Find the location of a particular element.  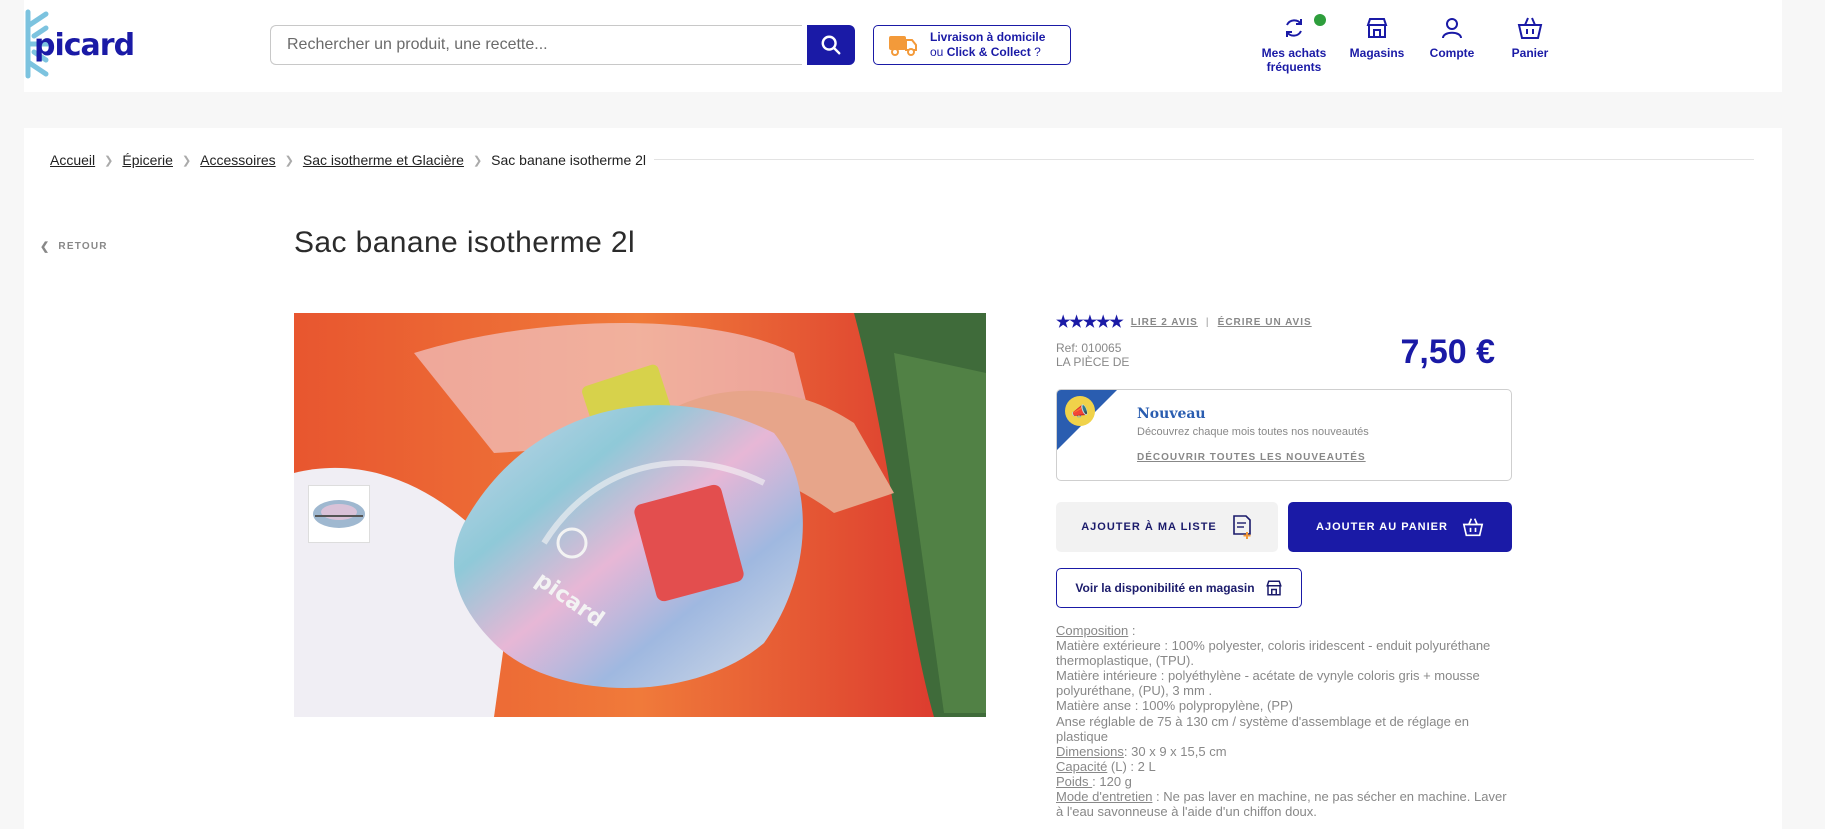

rating-stars-icon: ★★★★★ is located at coordinates (1090, 322).